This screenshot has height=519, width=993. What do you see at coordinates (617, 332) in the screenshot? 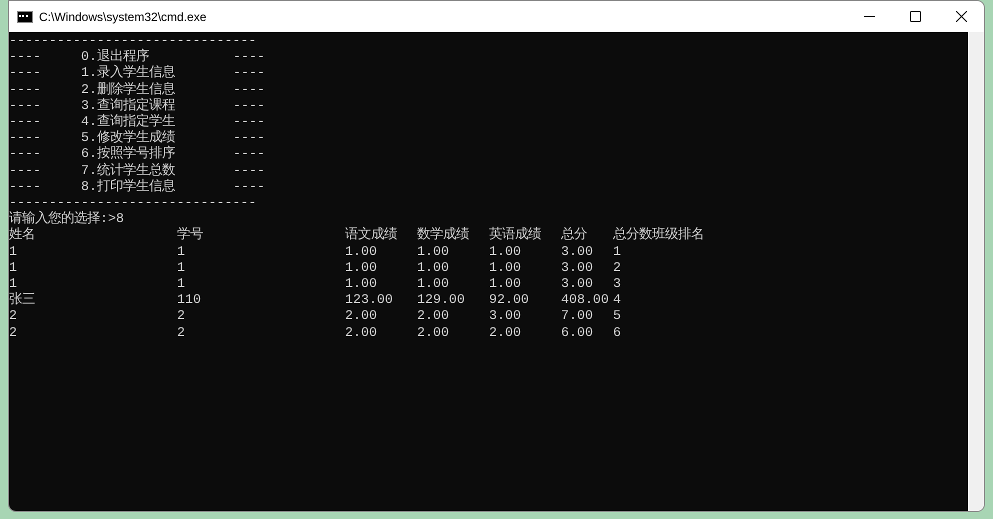
I see `table-cell: 6` at bounding box center [617, 332].